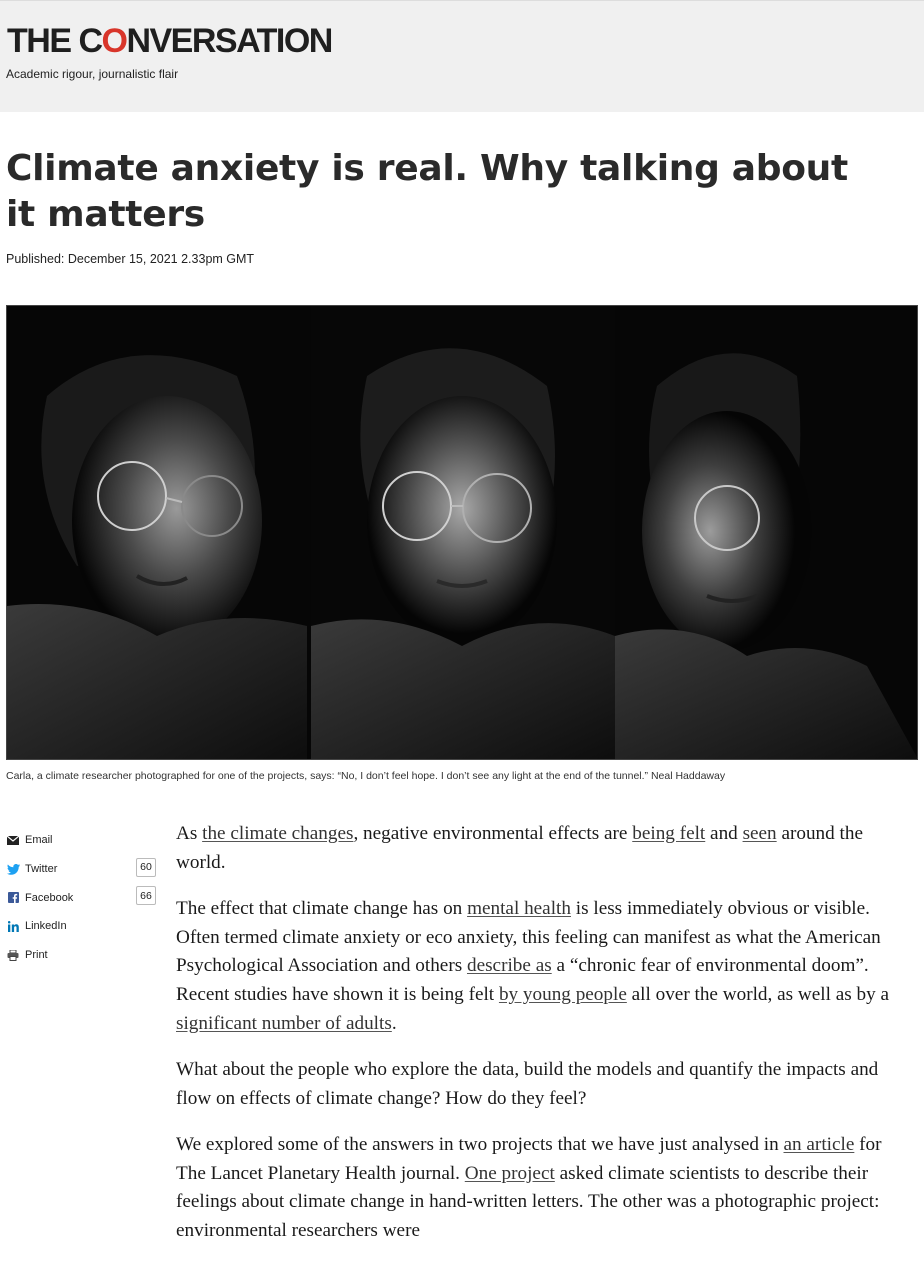 Image resolution: width=924 pixels, height=1263 pixels. I want to click on share-facebook: Facebook 66, so click(81, 897).